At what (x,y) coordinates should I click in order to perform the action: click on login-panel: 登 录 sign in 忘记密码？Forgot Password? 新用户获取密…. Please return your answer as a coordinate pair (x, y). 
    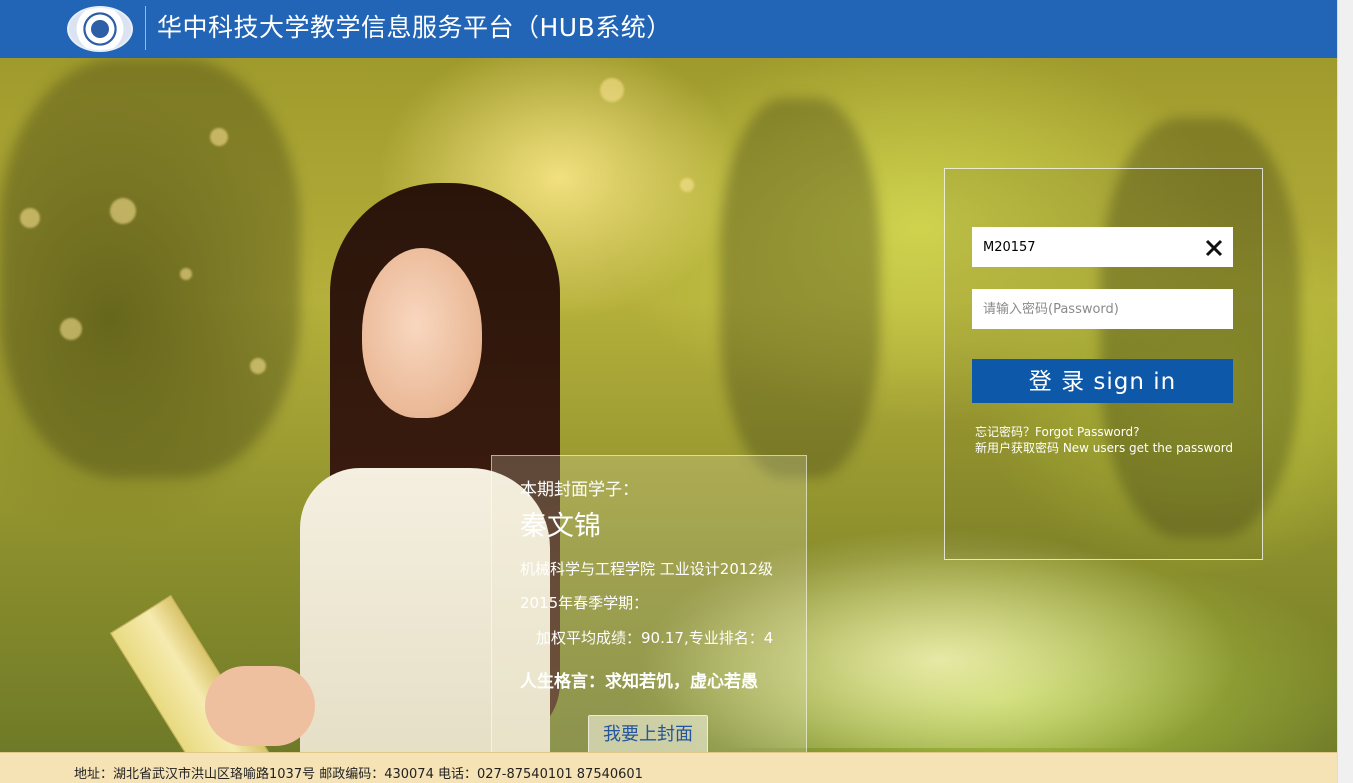
    Looking at the image, I should click on (1103, 364).